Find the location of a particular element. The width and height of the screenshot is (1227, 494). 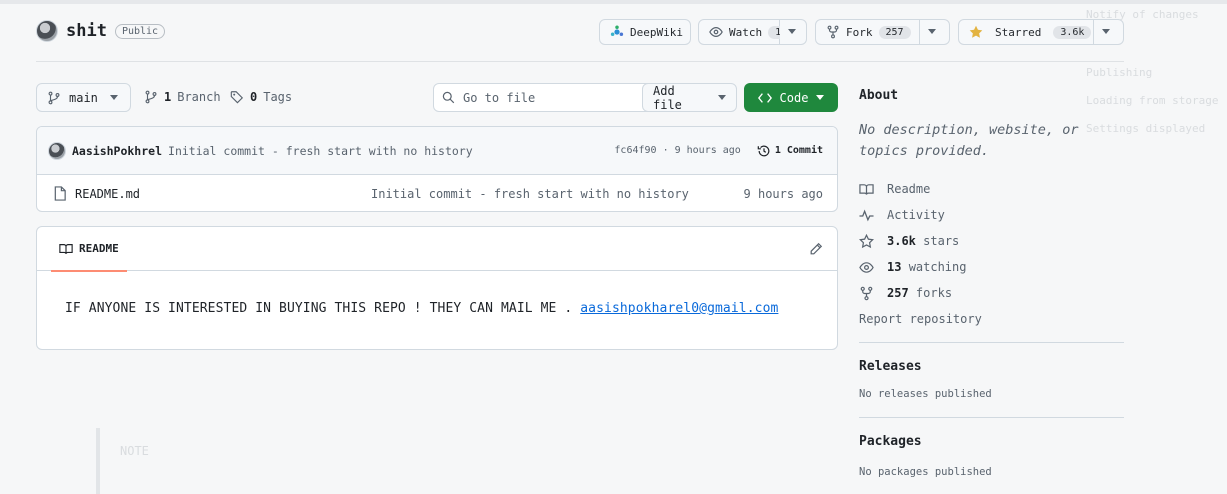

tag-icon is located at coordinates (237, 97).